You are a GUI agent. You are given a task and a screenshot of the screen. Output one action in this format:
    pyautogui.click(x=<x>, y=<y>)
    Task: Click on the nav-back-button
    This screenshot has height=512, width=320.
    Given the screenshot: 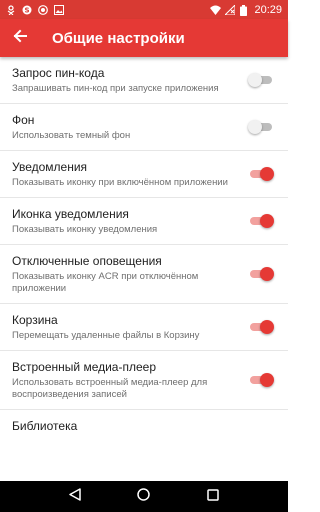 What is the action you would take?
    pyautogui.click(x=75, y=497)
    